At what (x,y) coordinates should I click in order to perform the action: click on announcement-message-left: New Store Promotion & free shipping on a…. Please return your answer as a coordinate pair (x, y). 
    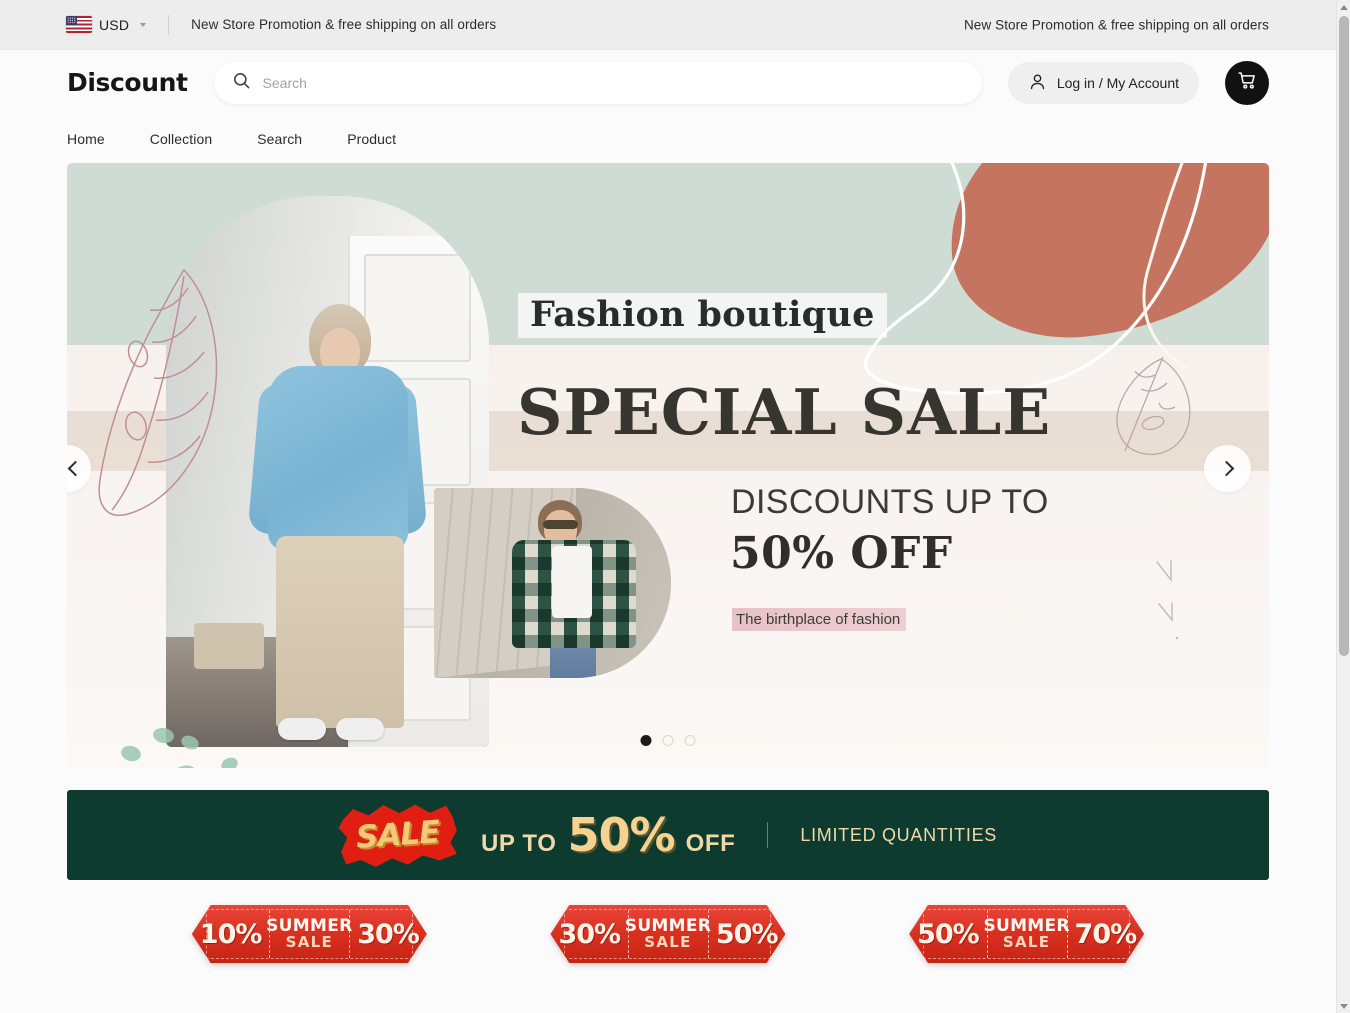
    Looking at the image, I should click on (344, 24).